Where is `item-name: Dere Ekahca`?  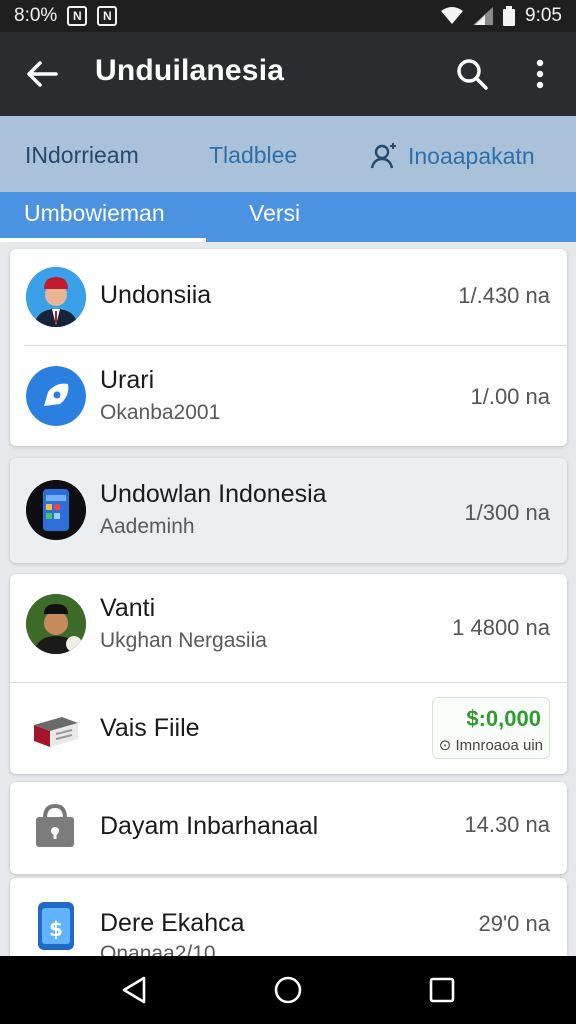 item-name: Dere Ekahca is located at coordinates (172, 923).